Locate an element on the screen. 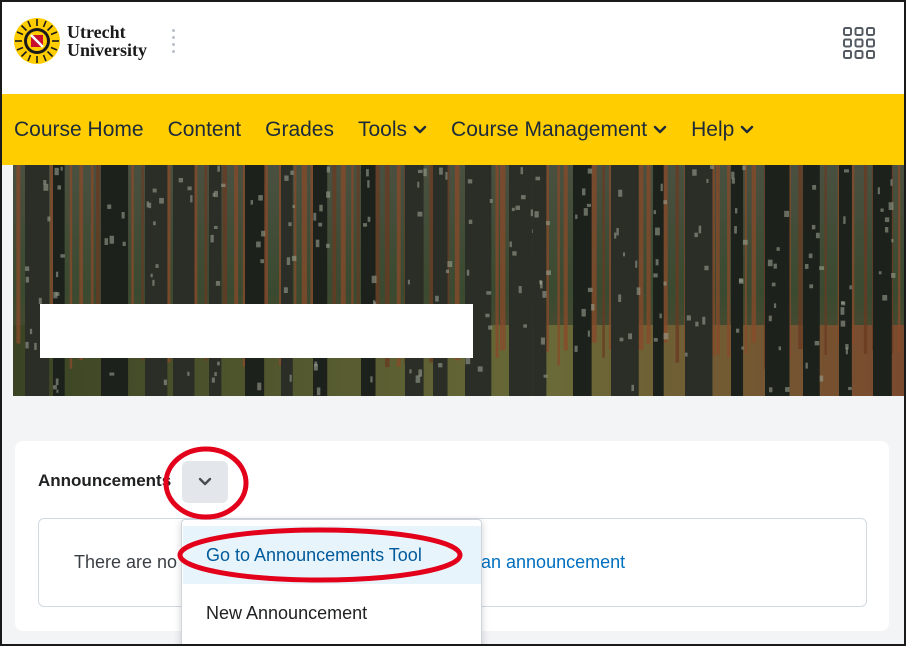 Image resolution: width=906 pixels, height=646 pixels. sun-seal-icon is located at coordinates (37, 41).